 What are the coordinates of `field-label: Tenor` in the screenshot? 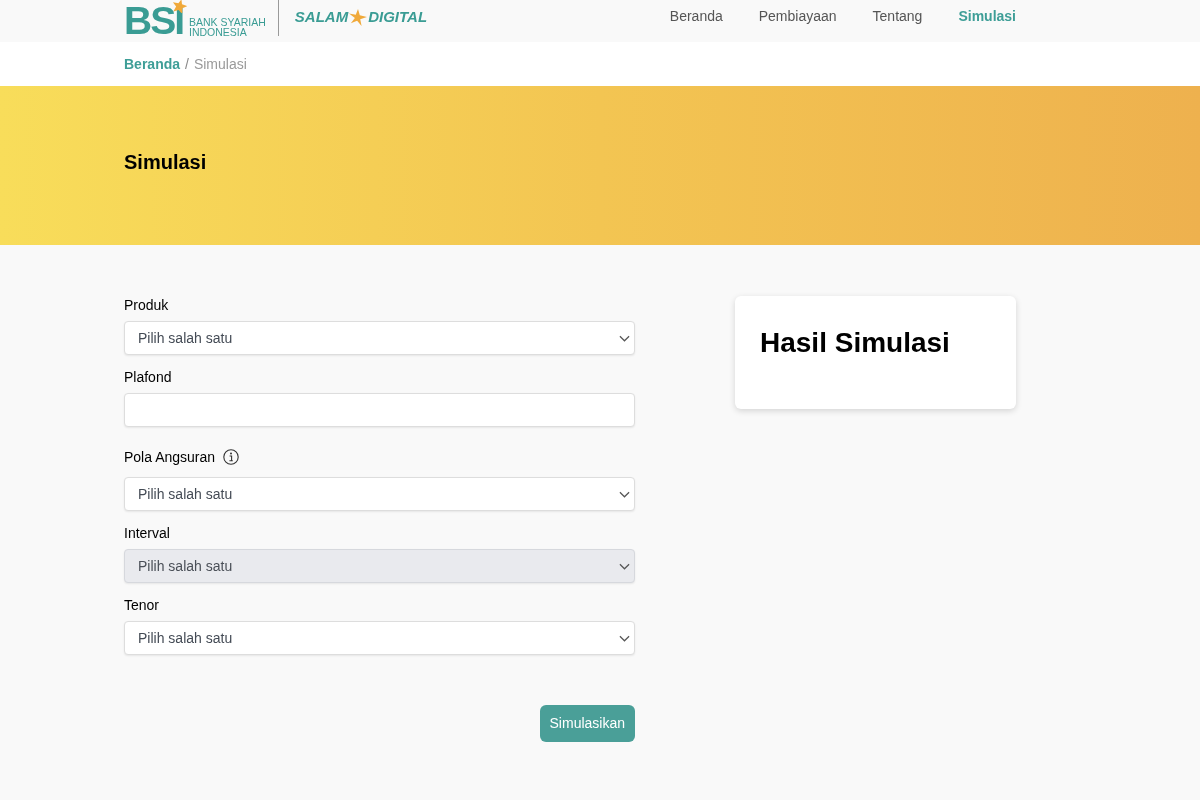 It's located at (142, 605).